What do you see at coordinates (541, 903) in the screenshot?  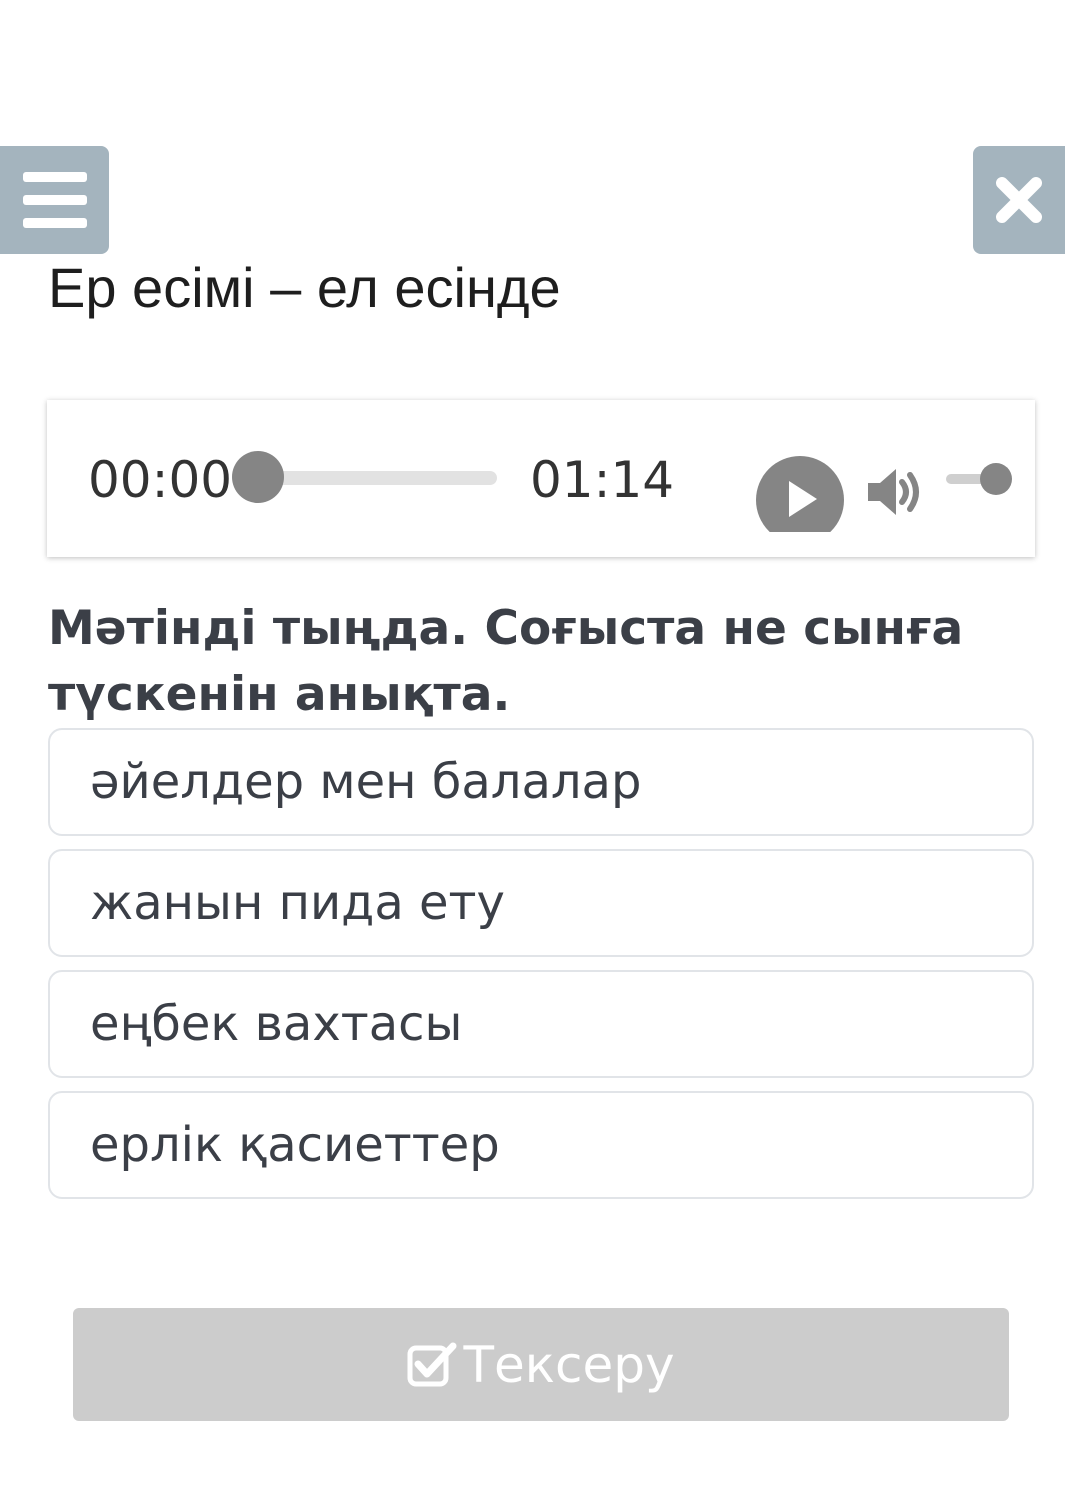 I see `answer-option: жанын пида ету` at bounding box center [541, 903].